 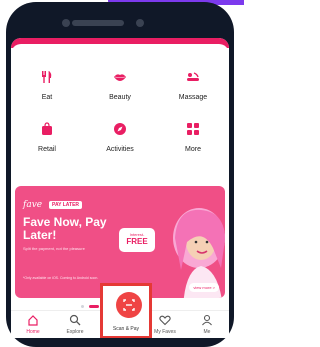 I want to click on category-more: More, so click(x=193, y=137).